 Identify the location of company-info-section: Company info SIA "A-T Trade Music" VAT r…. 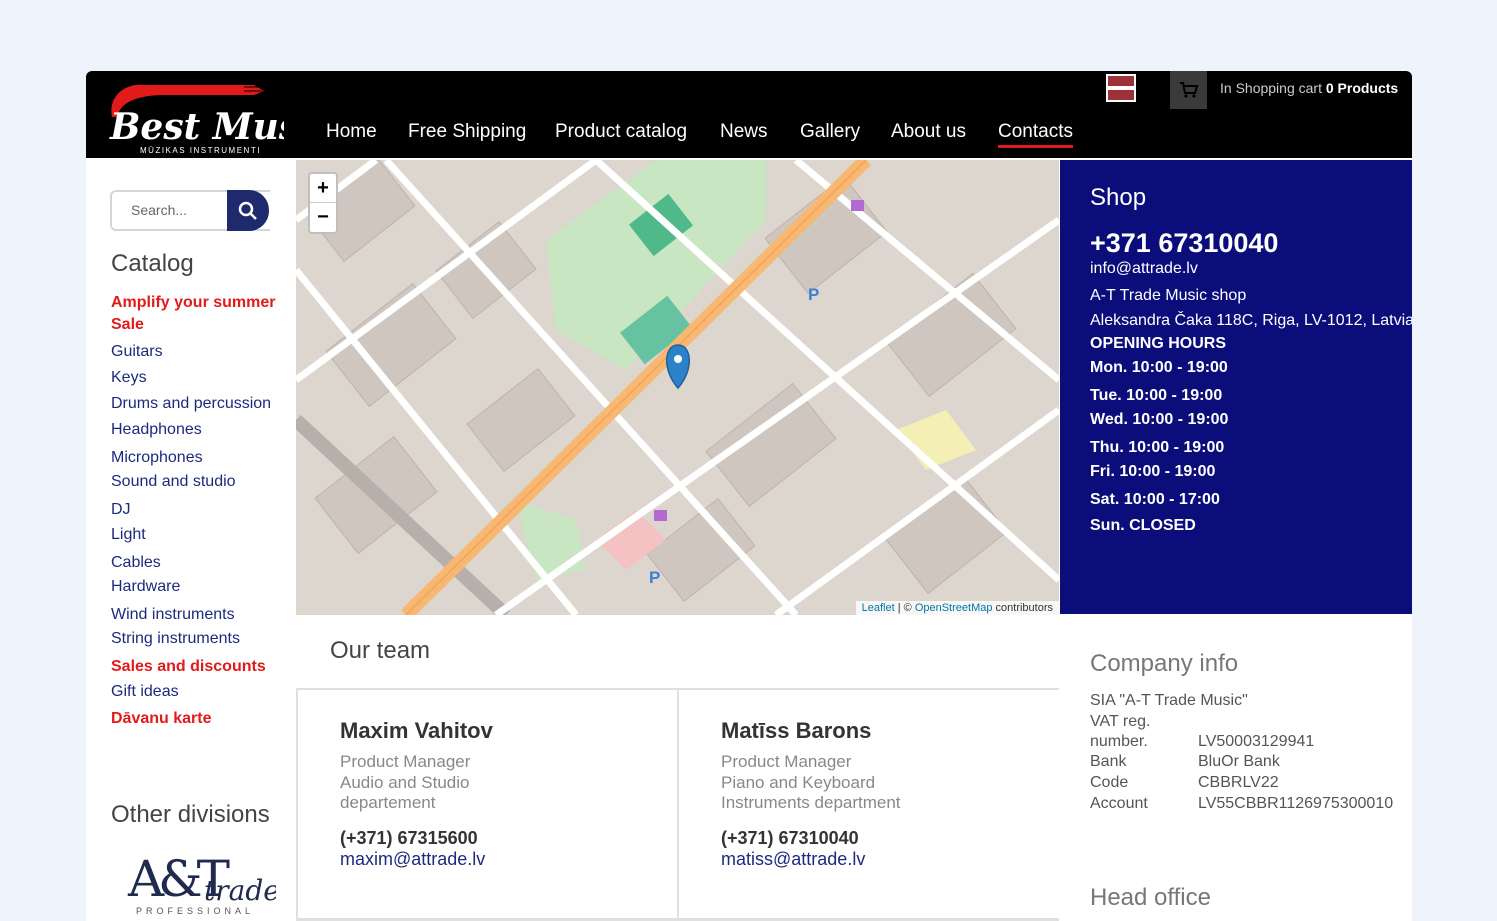
(1236, 767).